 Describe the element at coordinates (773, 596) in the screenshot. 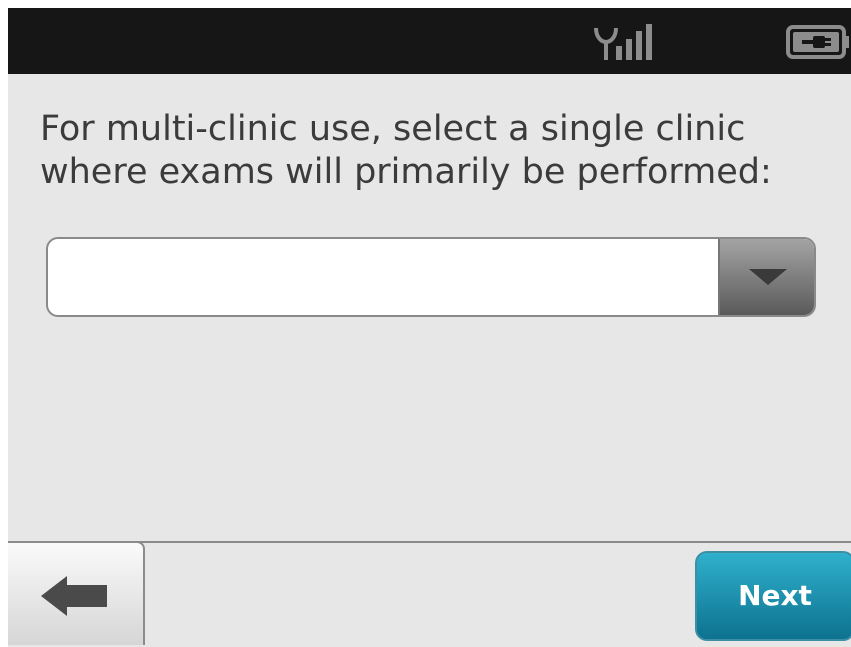

I see `next-button: Next` at that location.